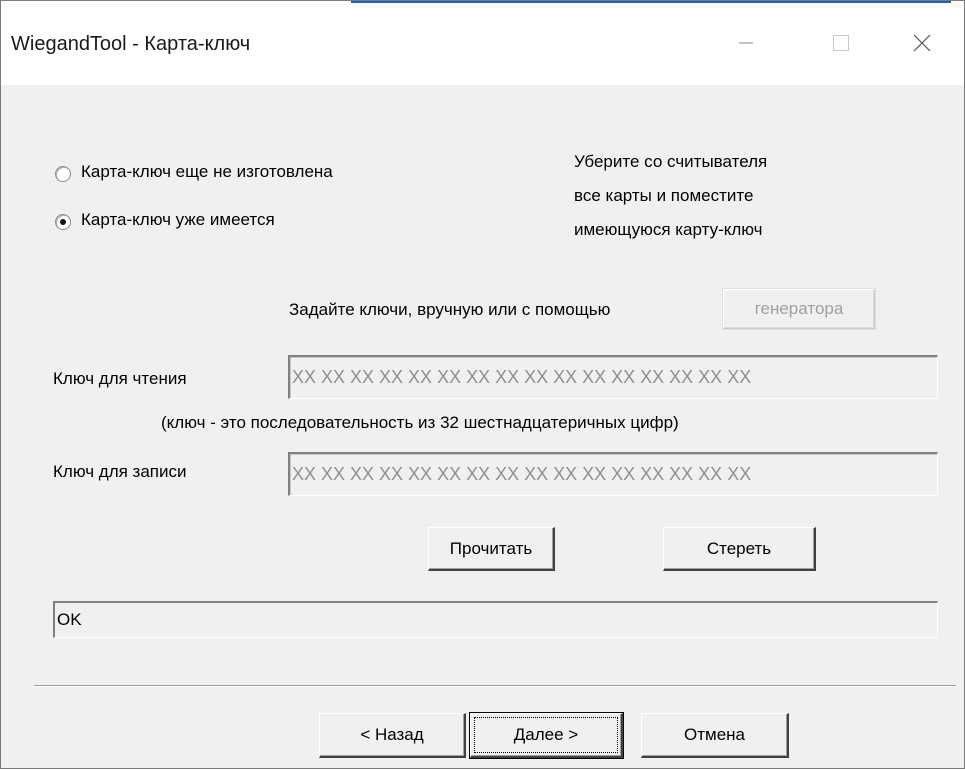 This screenshot has width=965, height=769. What do you see at coordinates (651, 2) in the screenshot?
I see `window-accent-line` at bounding box center [651, 2].